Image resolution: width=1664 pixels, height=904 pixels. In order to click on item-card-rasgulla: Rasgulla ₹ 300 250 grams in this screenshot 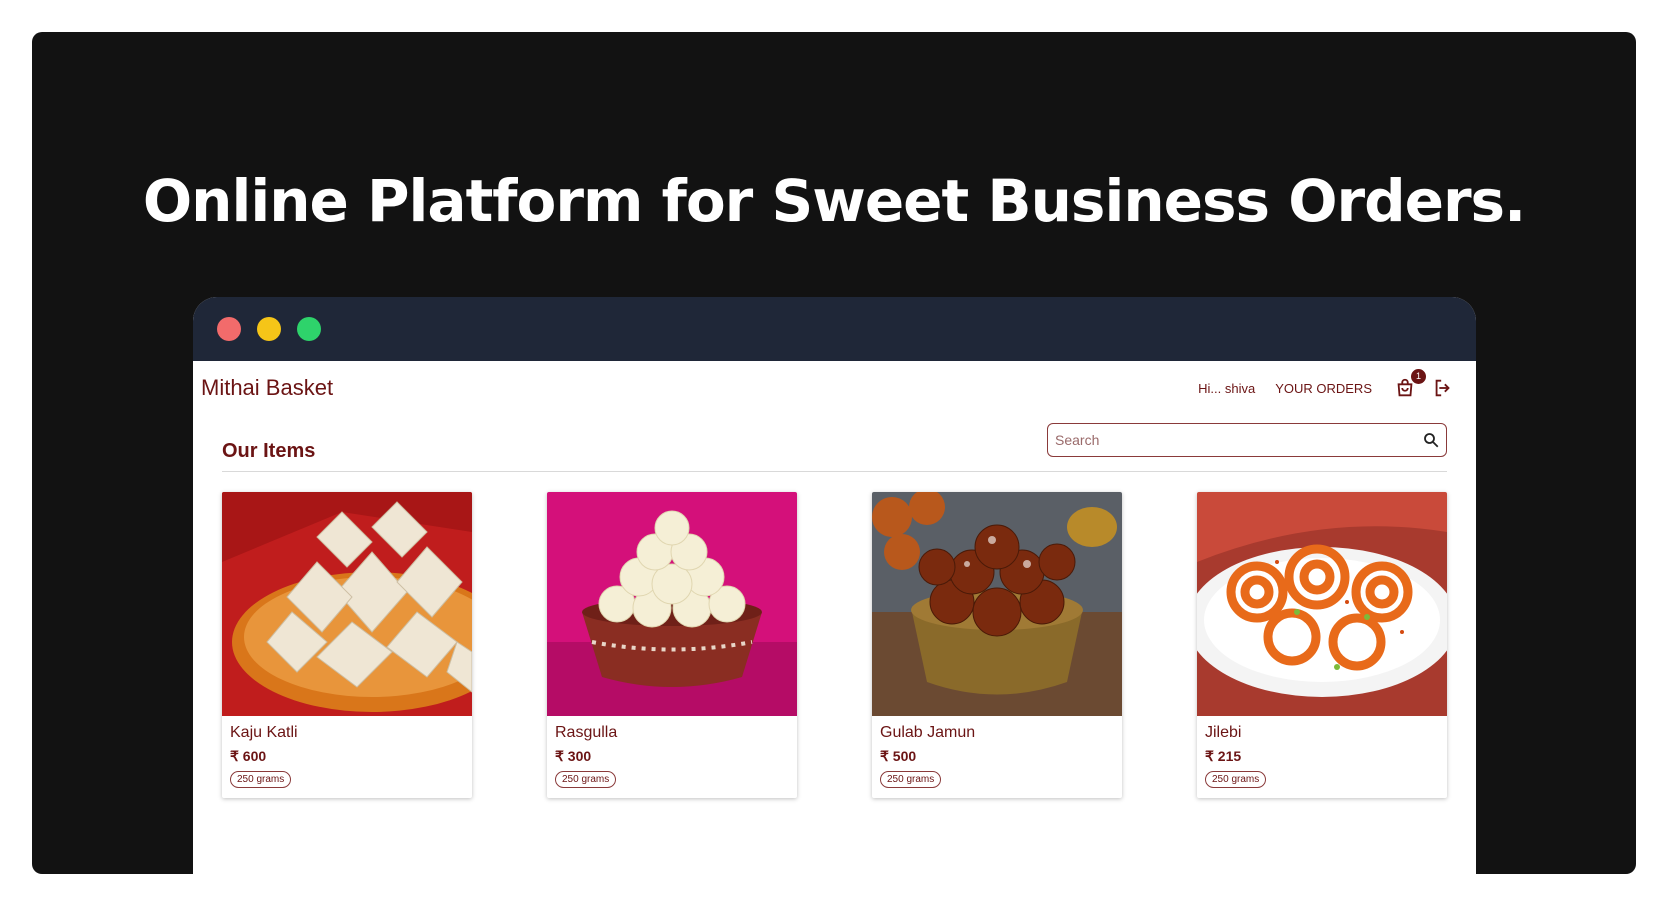, I will do `click(672, 645)`.